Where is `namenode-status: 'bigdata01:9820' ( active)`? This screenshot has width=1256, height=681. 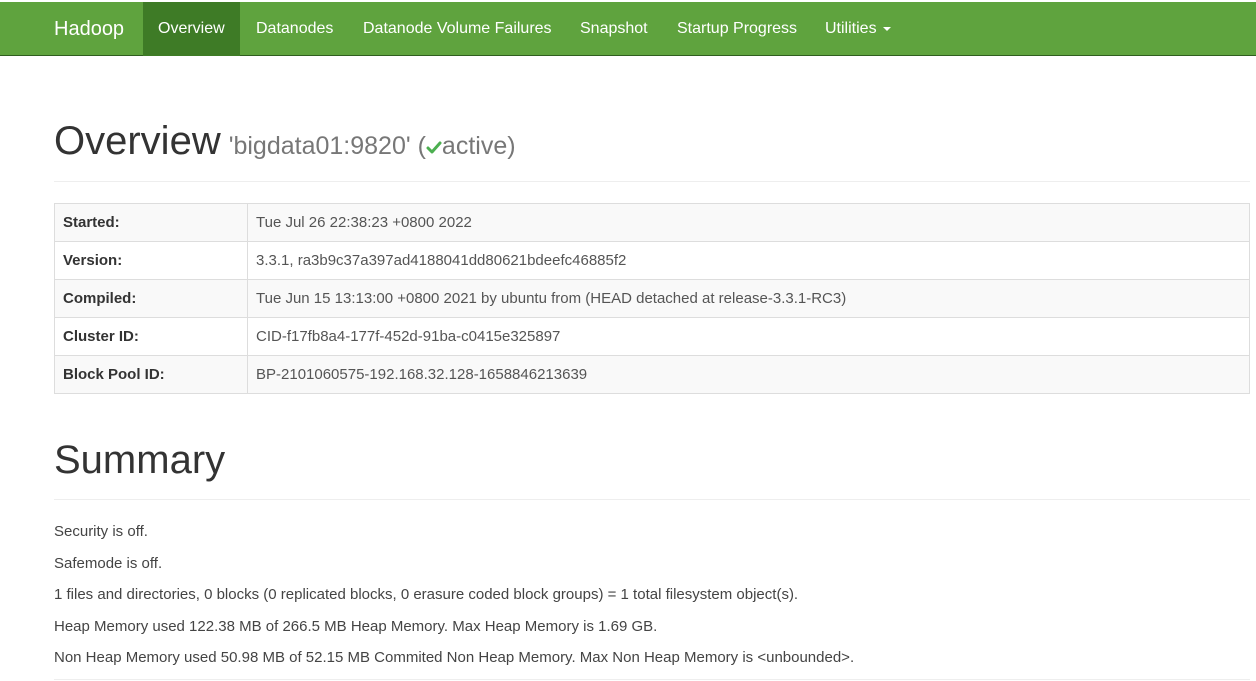
namenode-status: 'bigdata01:9820' ( active) is located at coordinates (372, 146).